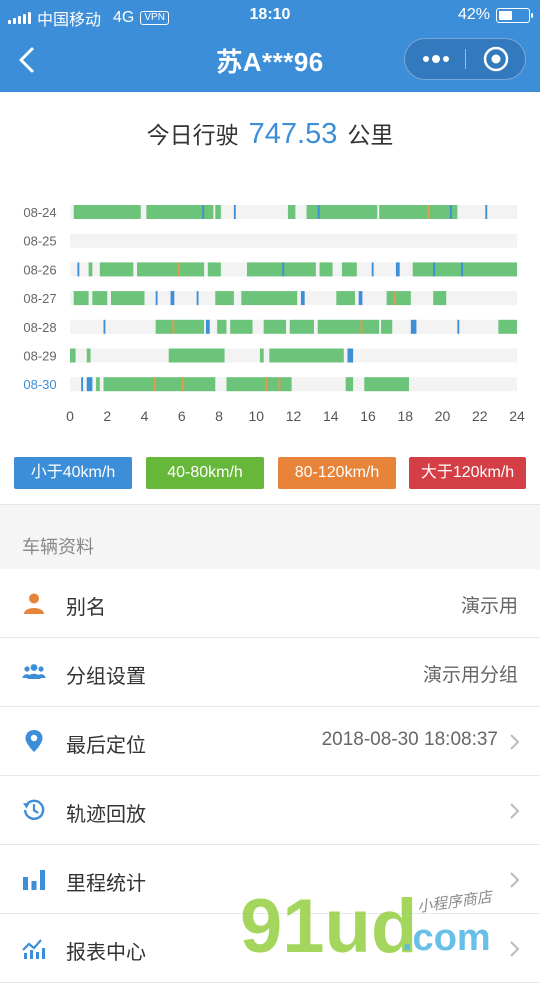  I want to click on history-icon, so click(34, 809).